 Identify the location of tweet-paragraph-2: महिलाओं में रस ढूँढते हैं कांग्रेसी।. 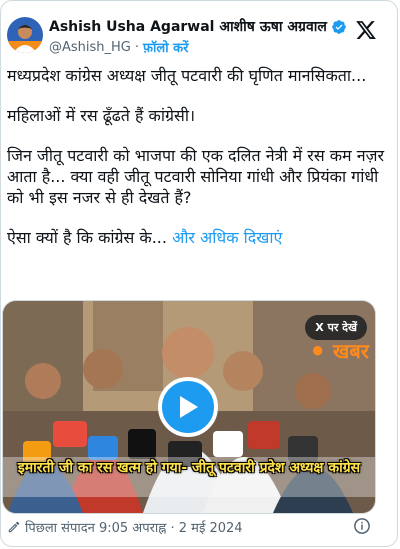
(101, 115).